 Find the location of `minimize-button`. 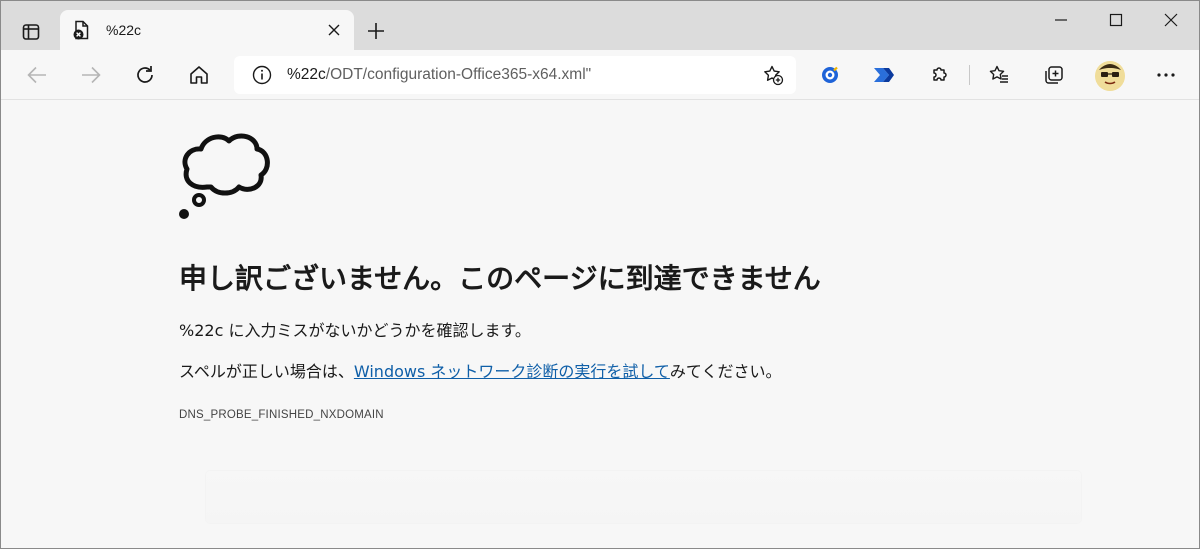

minimize-button is located at coordinates (1061, 20).